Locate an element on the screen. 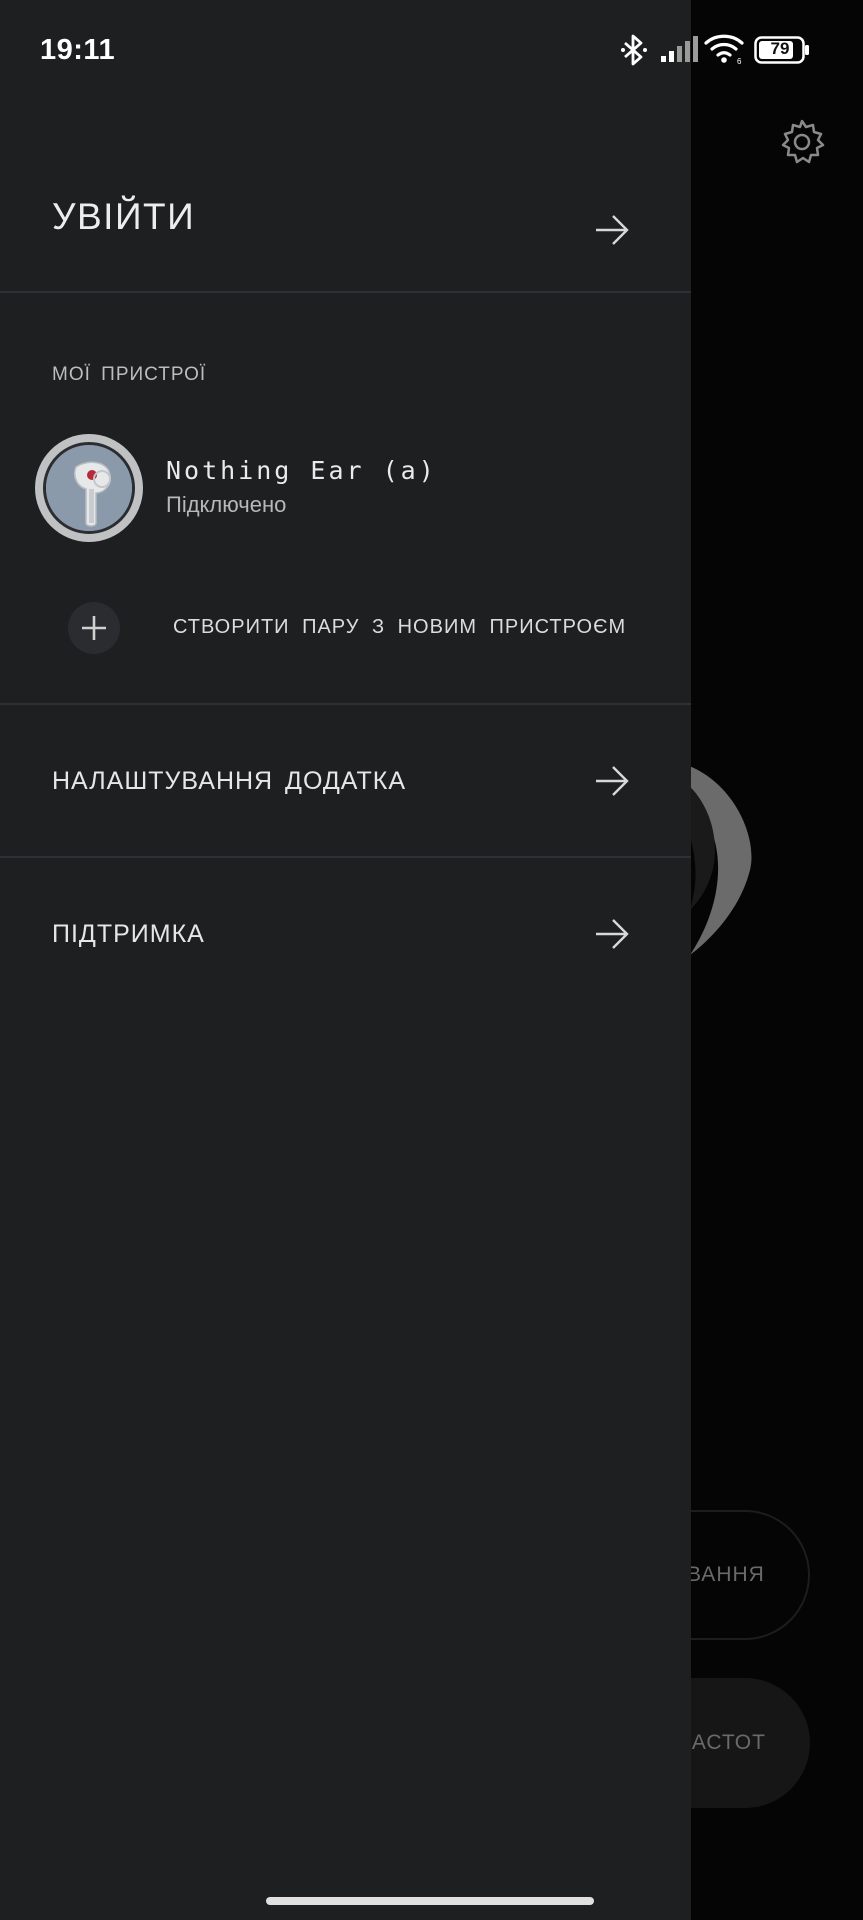 The width and height of the screenshot is (863, 1920). bluetooth-icon is located at coordinates (634, 50).